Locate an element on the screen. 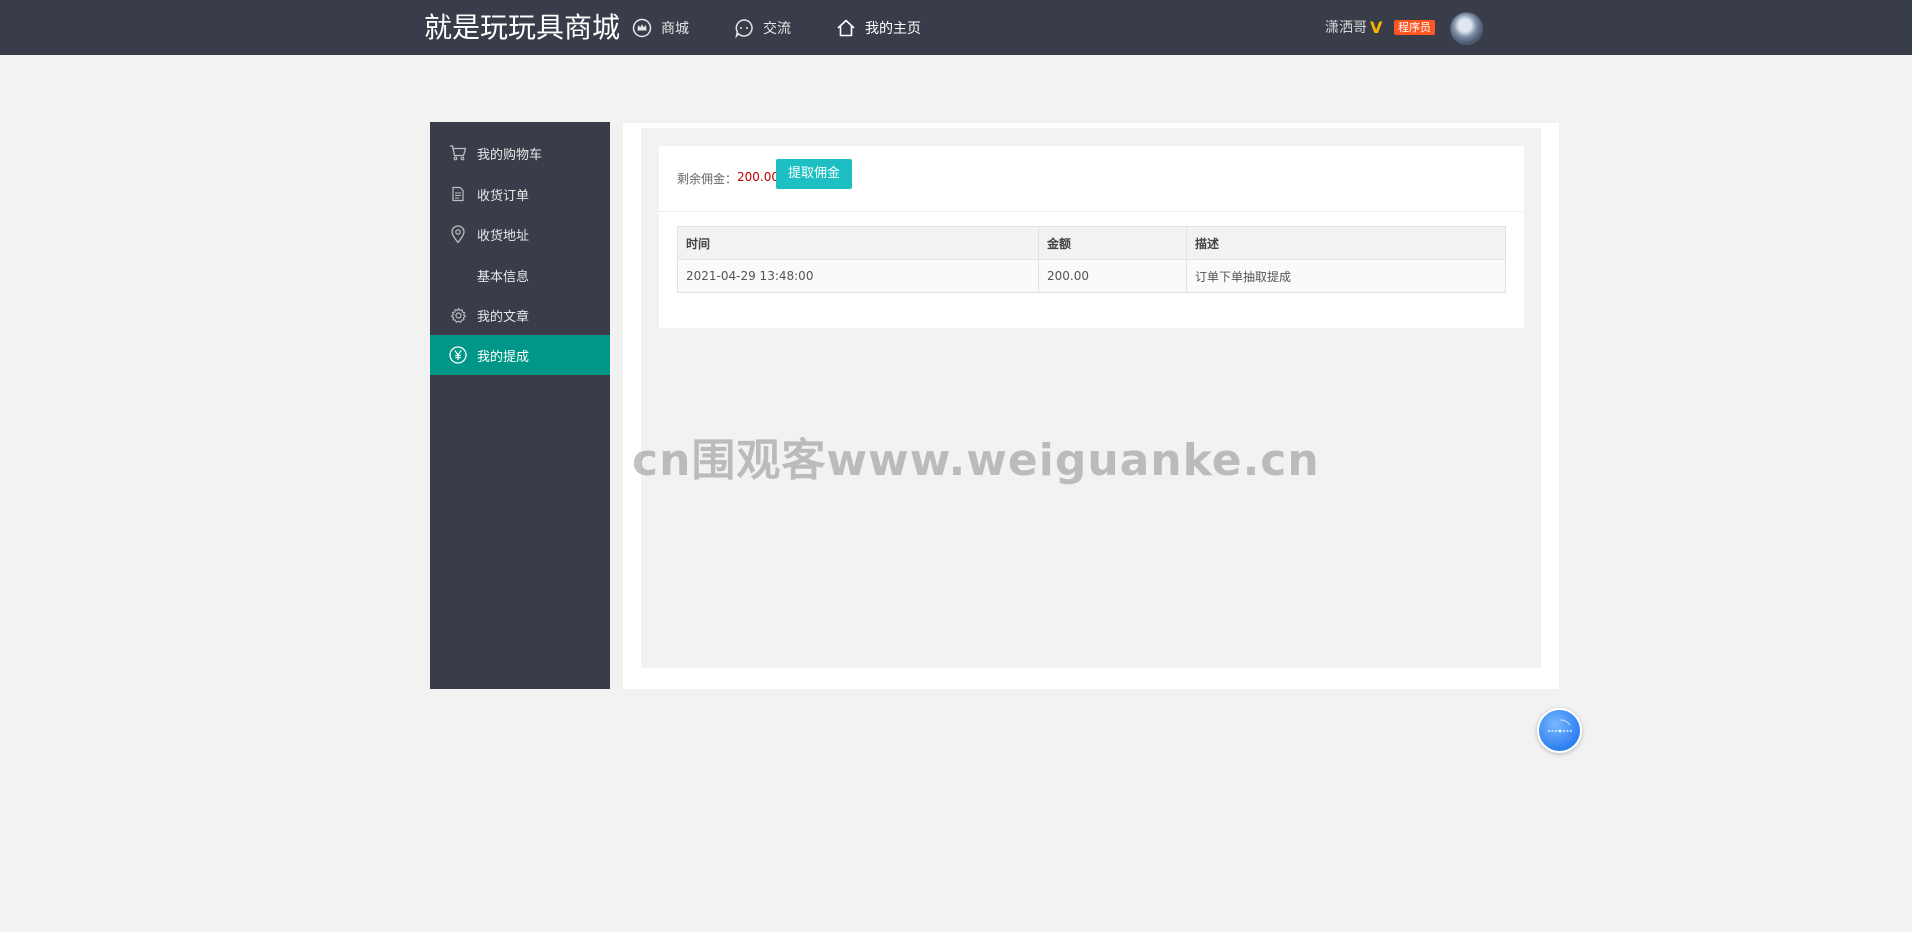  chat-icon is located at coordinates (744, 28).